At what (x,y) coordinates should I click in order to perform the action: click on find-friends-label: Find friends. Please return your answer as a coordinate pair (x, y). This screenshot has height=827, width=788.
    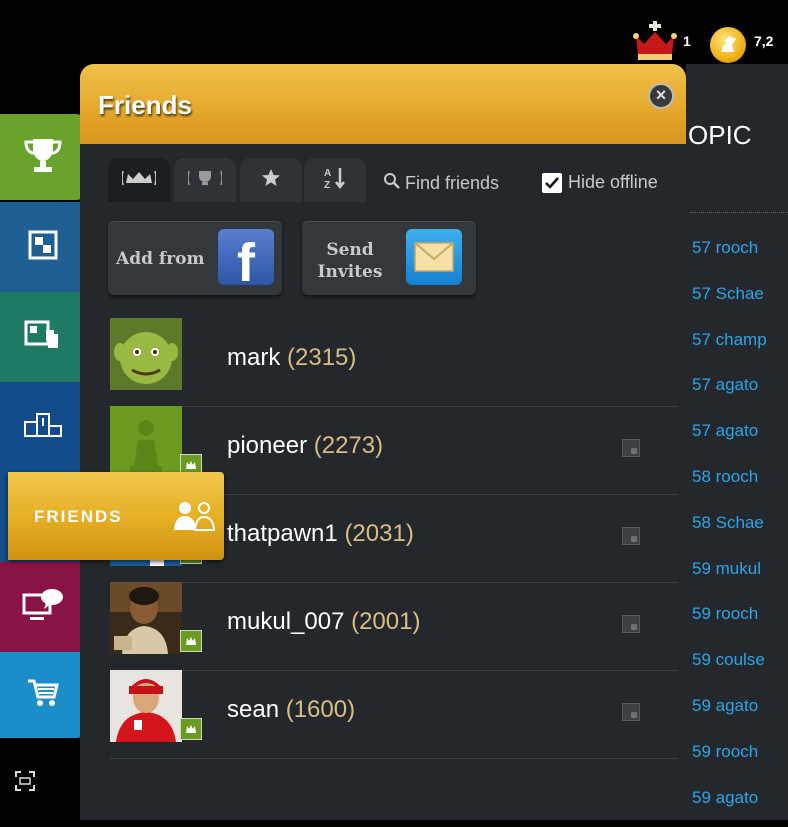
    Looking at the image, I should click on (452, 183).